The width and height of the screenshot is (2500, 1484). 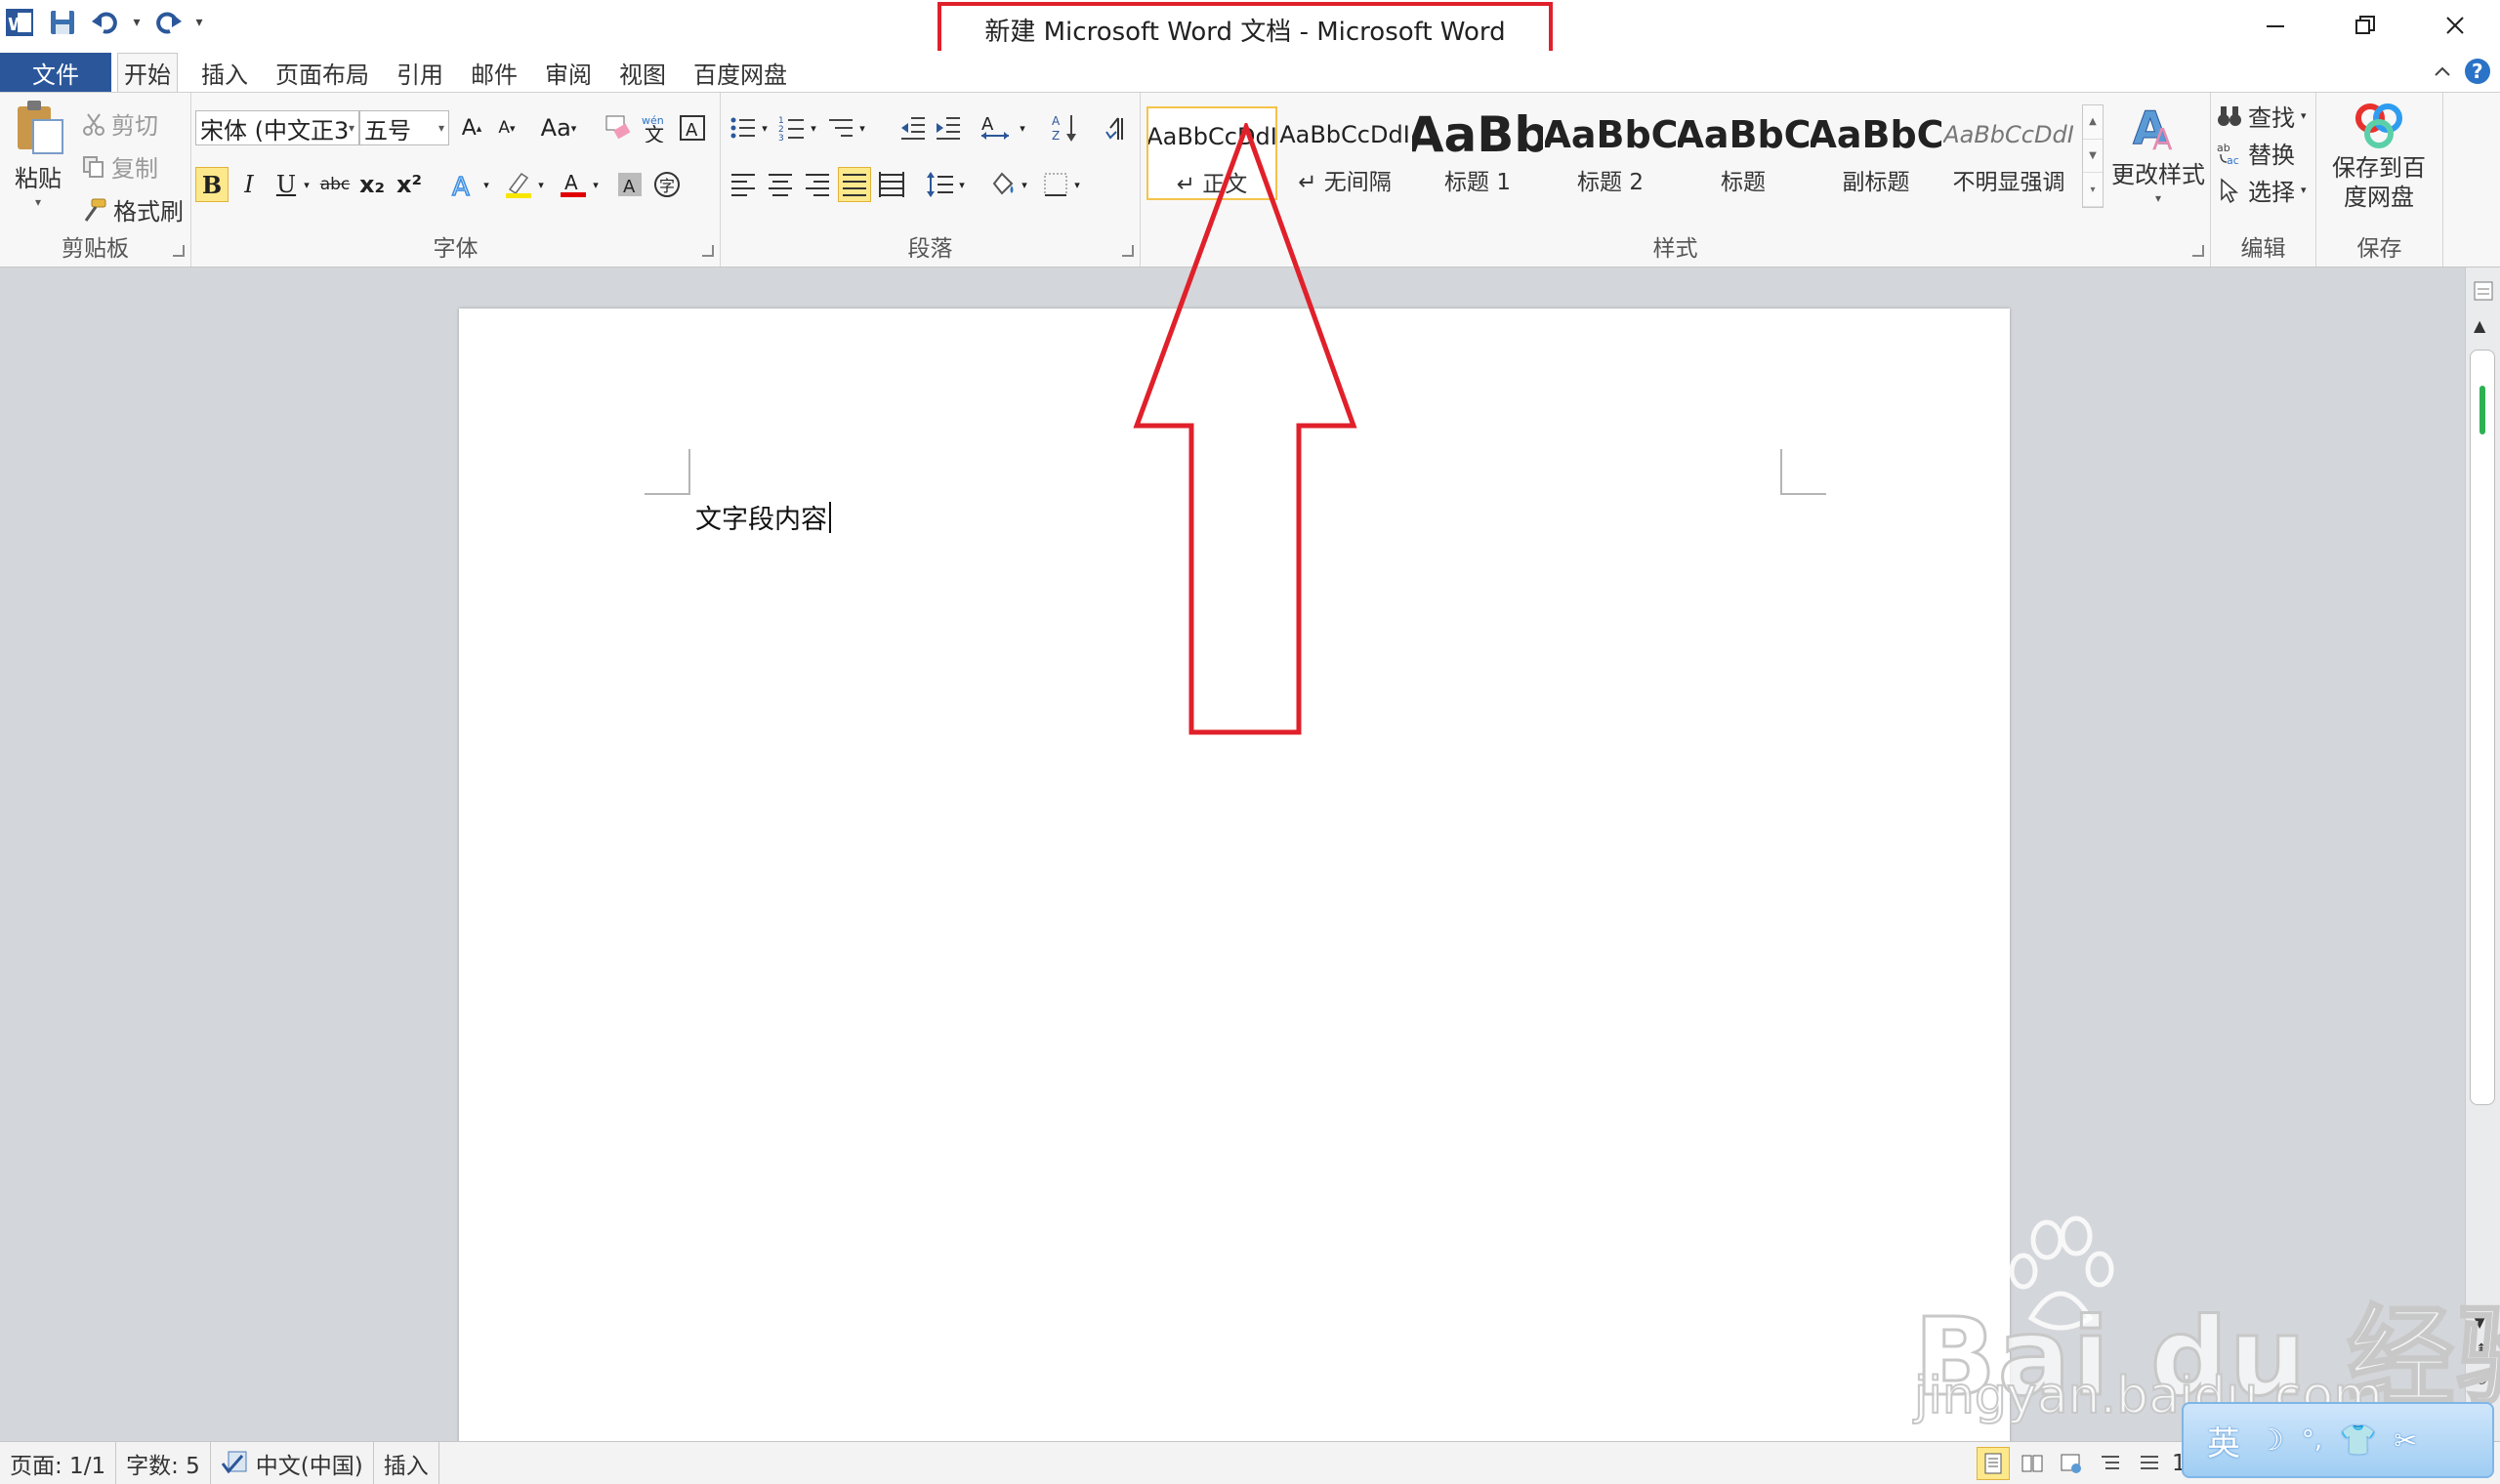 What do you see at coordinates (322, 72) in the screenshot?
I see `tab-page-layout: 页面布局` at bounding box center [322, 72].